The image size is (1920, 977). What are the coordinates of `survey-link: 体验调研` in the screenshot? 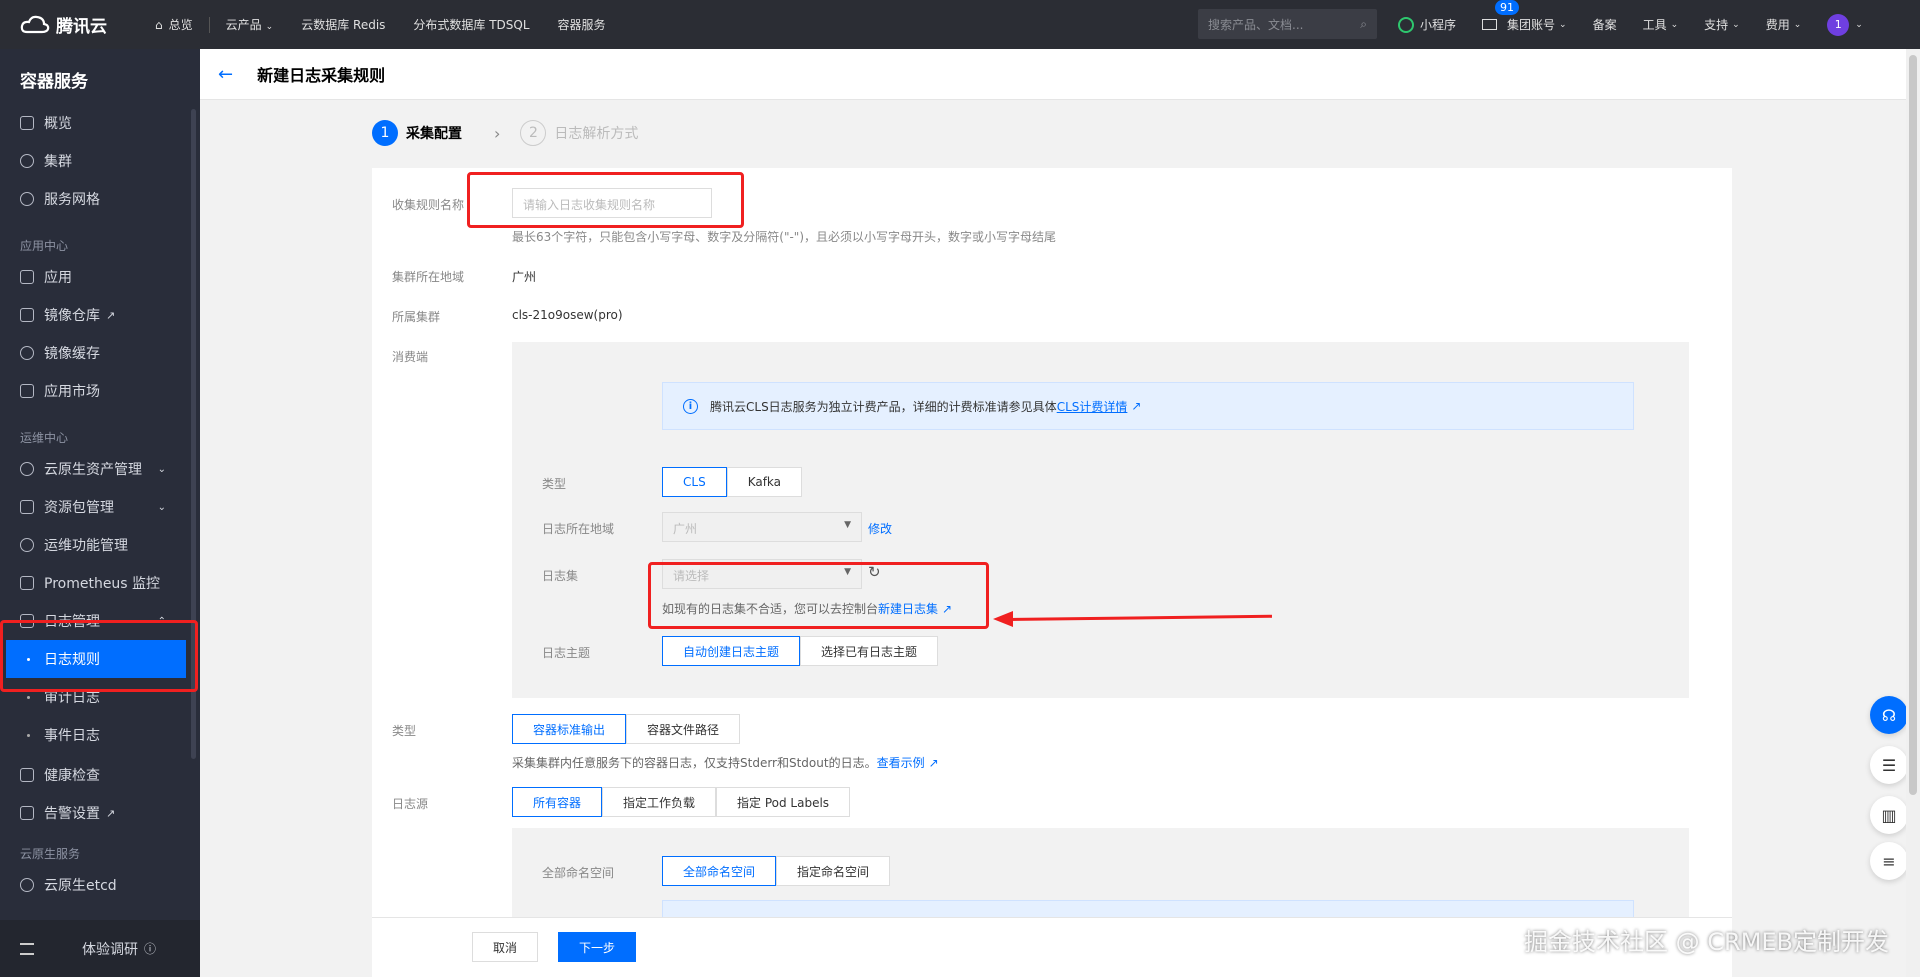 It's located at (110, 949).